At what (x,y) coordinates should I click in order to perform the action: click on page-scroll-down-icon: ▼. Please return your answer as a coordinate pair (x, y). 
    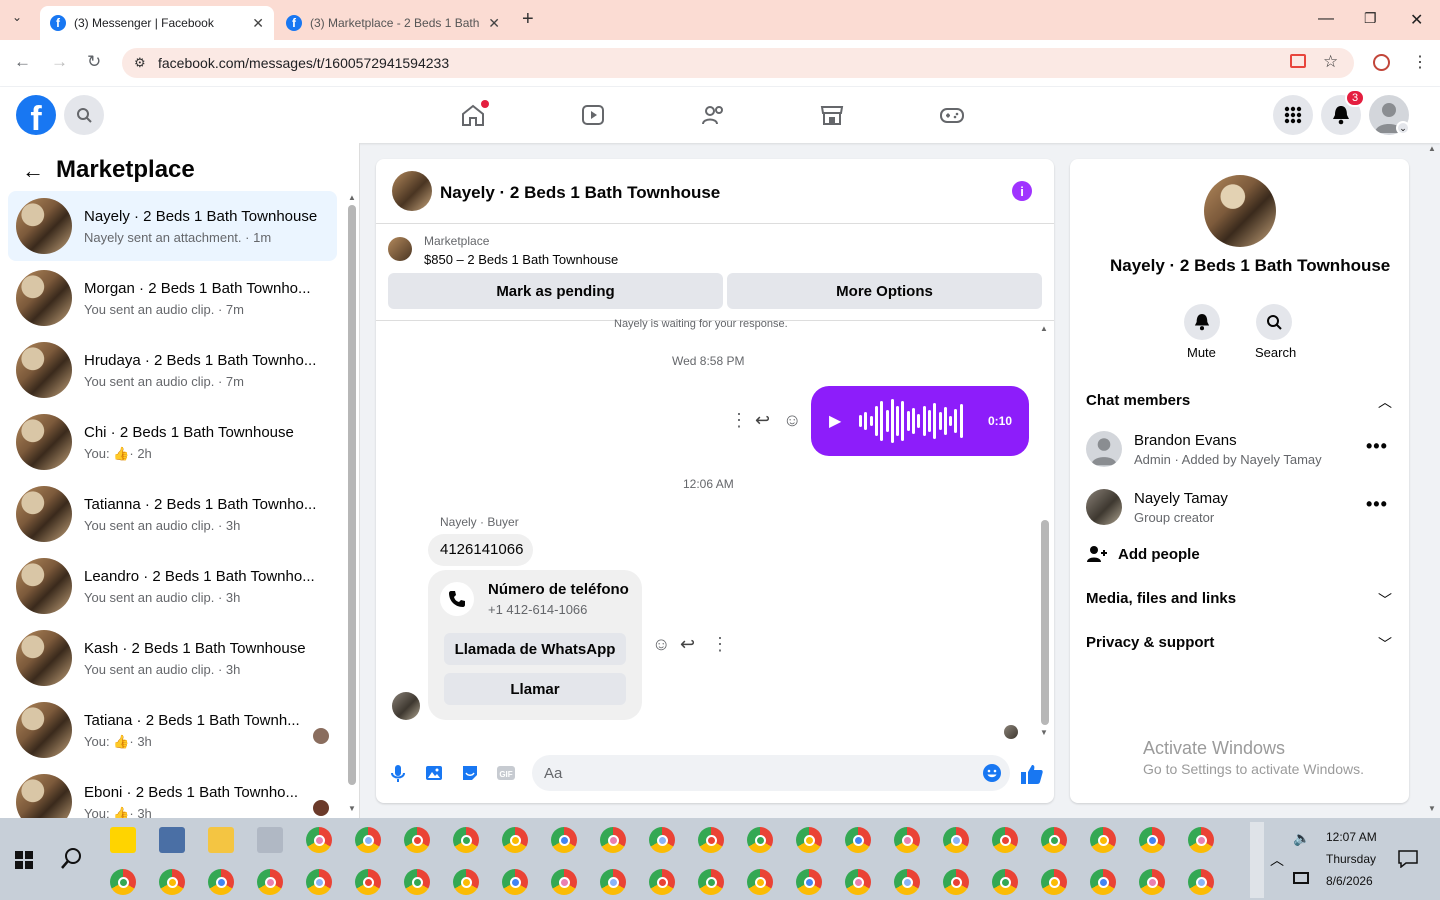
    Looking at the image, I should click on (1432, 808).